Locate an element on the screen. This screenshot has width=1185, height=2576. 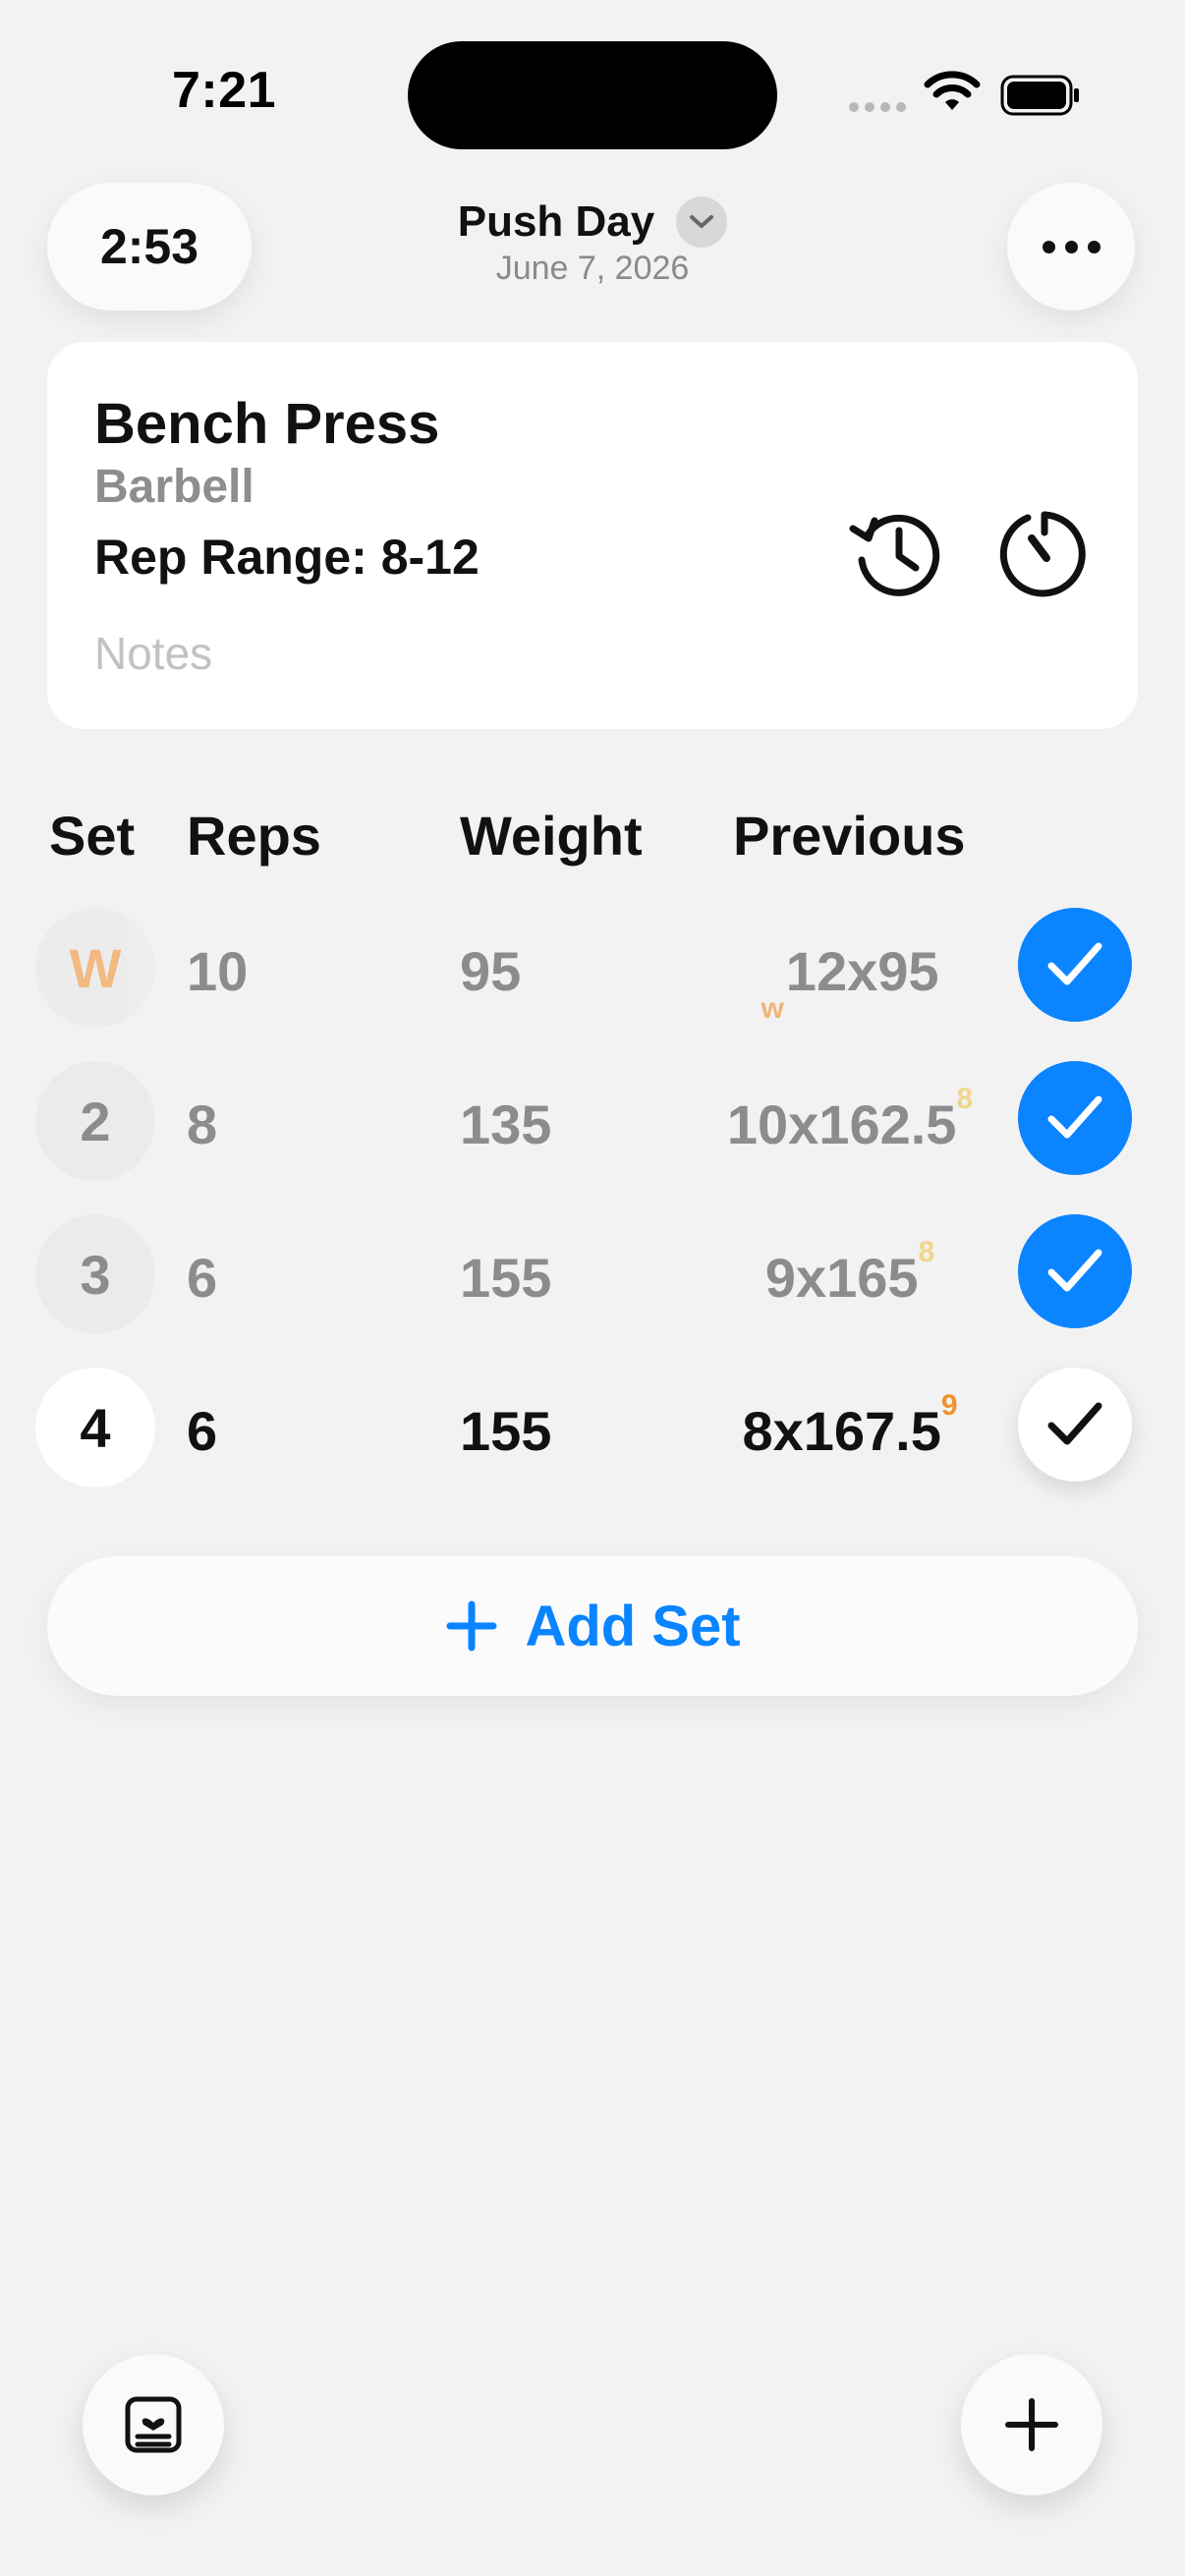
previous-value: 8x167.59 is located at coordinates (850, 1426).